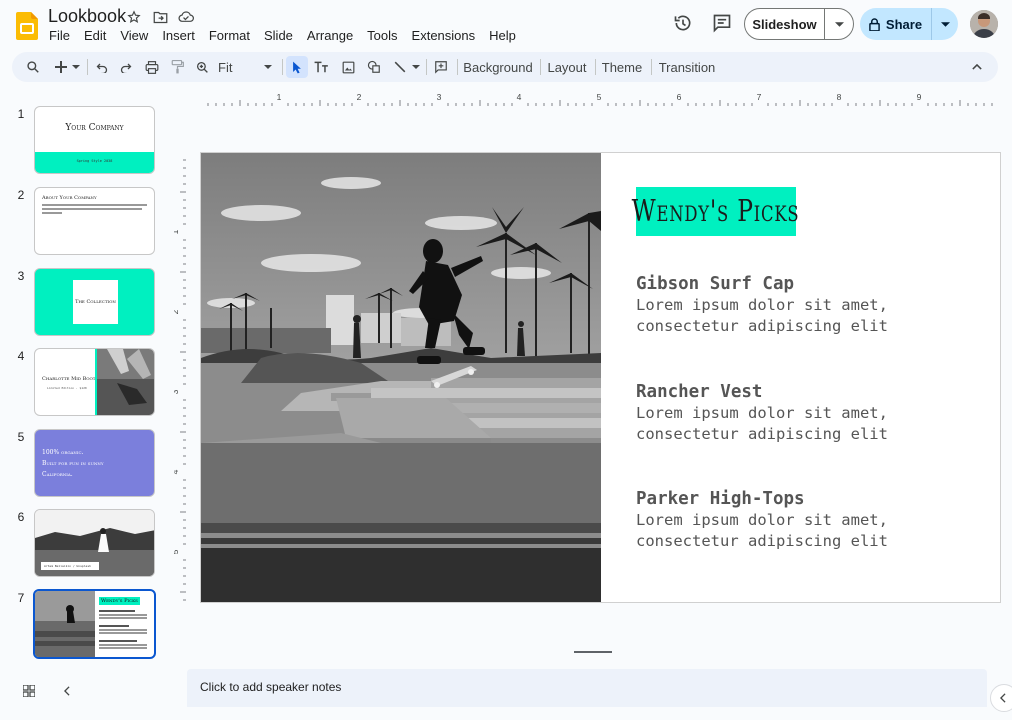 This screenshot has width=1012, height=720. What do you see at coordinates (444, 36) in the screenshot?
I see `menu-extensions: Extensions` at bounding box center [444, 36].